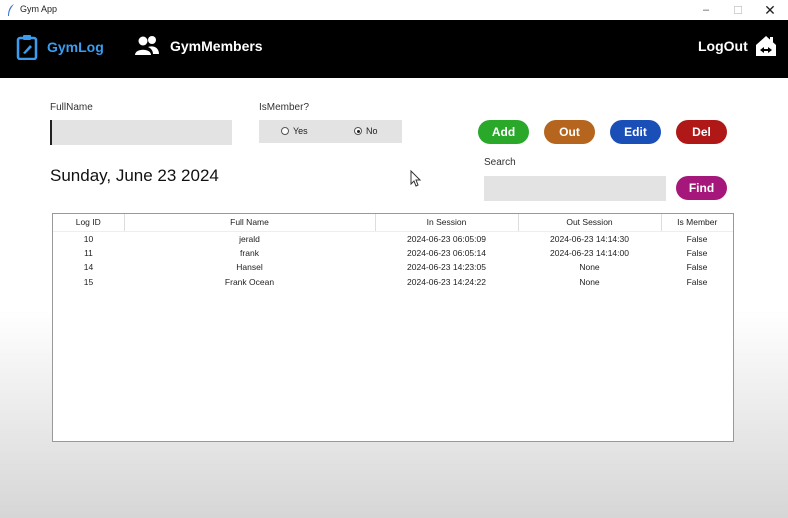 This screenshot has width=788, height=518. Describe the element at coordinates (71, 107) in the screenshot. I see `fullname-label: FullName` at that location.